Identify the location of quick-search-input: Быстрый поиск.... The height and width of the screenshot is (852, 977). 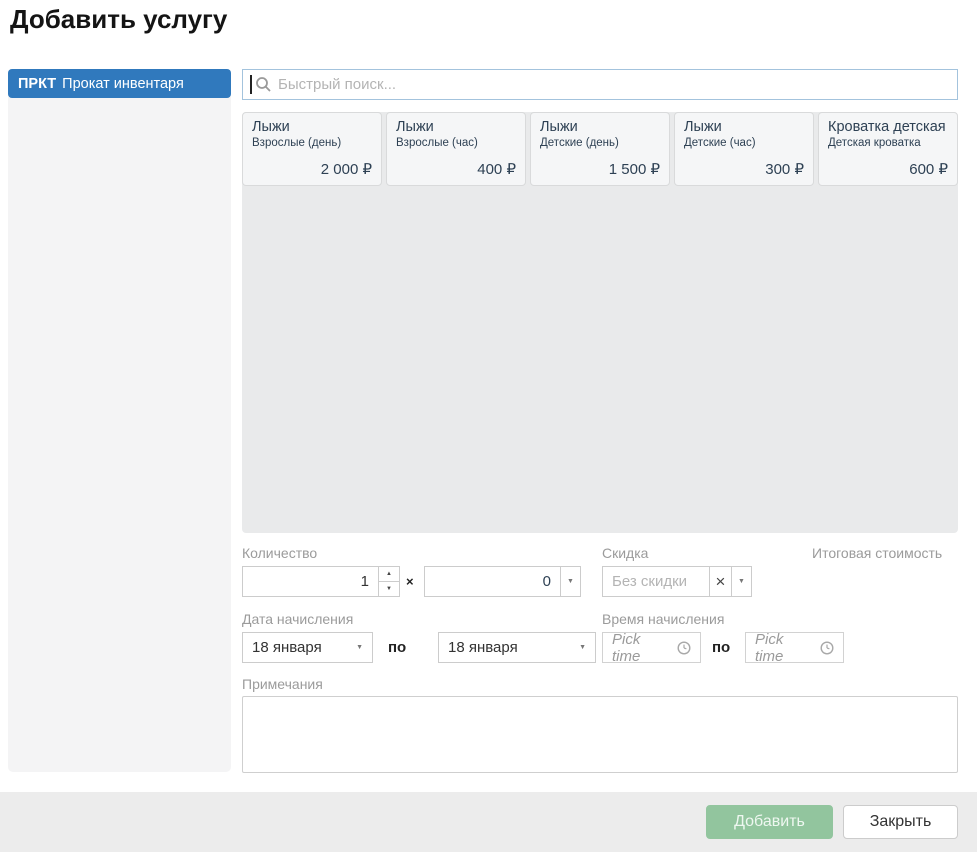
(600, 84).